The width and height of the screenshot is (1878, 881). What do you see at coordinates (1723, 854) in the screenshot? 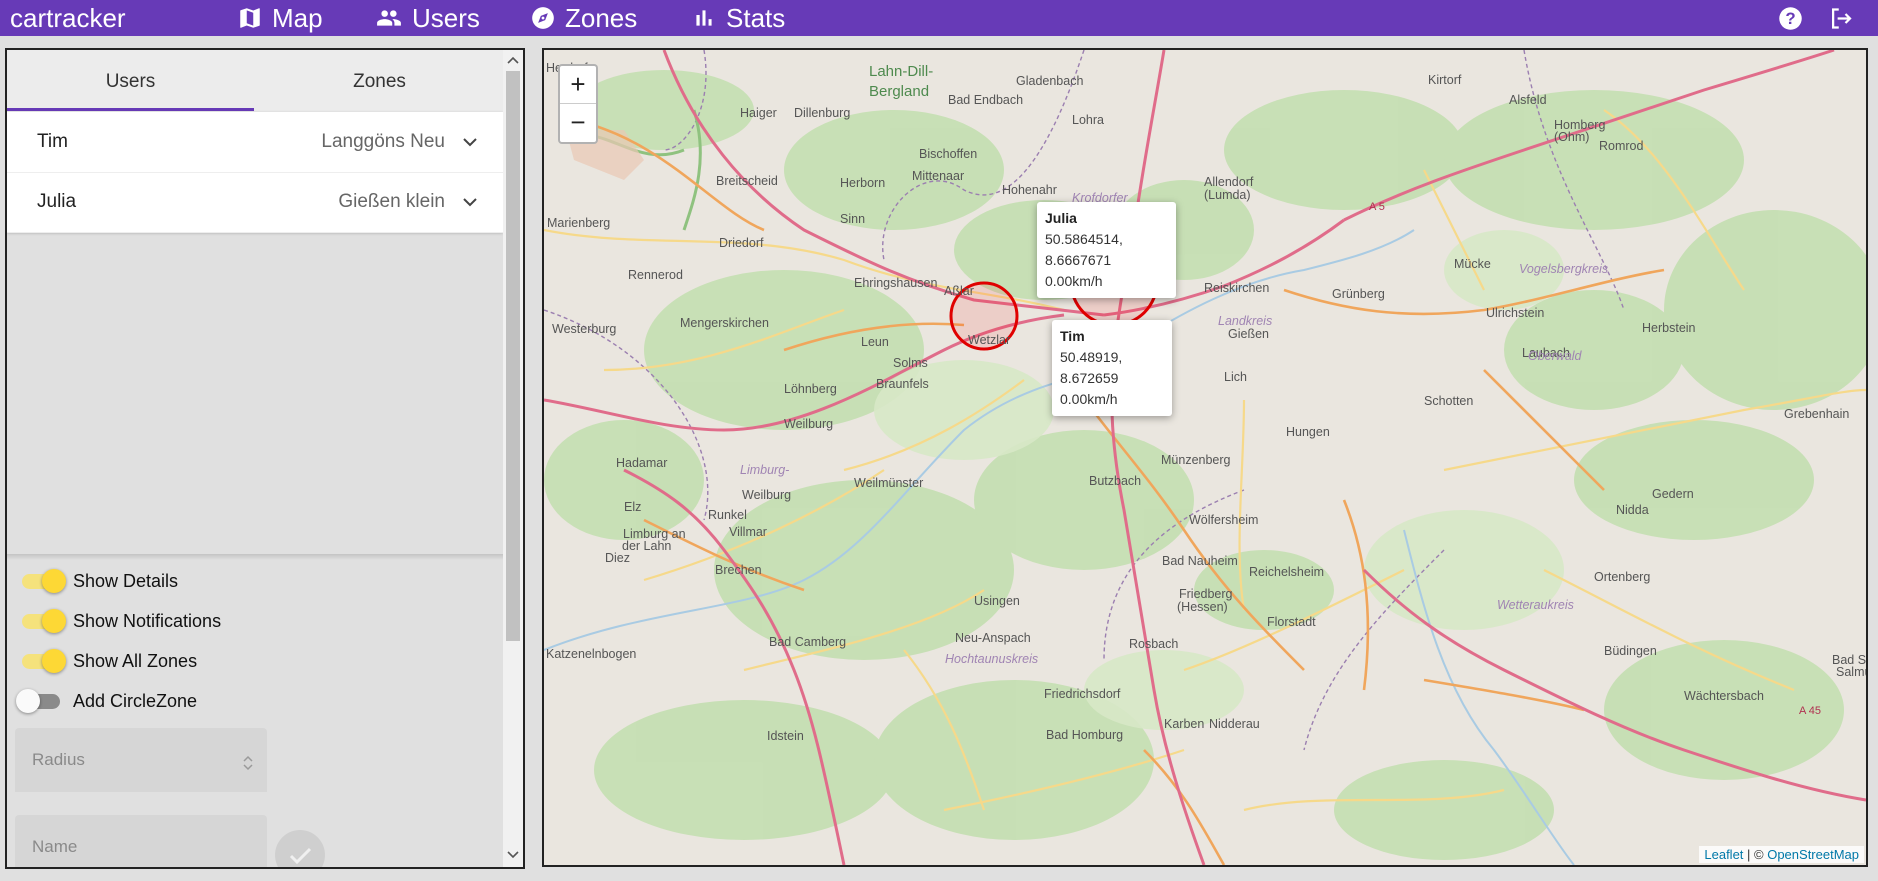
I see `leaflet-link: Leaflet` at bounding box center [1723, 854].